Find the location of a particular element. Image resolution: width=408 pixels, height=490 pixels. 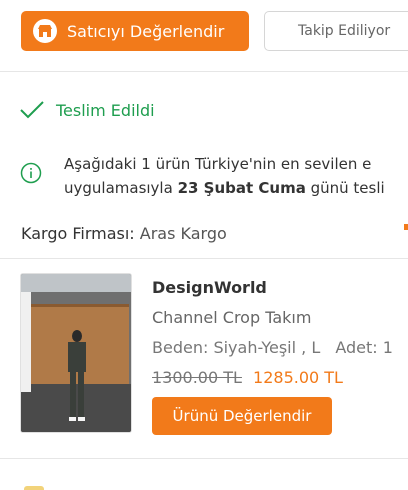

rate-product-button: Ürünü Değerlendir is located at coordinates (242, 416).